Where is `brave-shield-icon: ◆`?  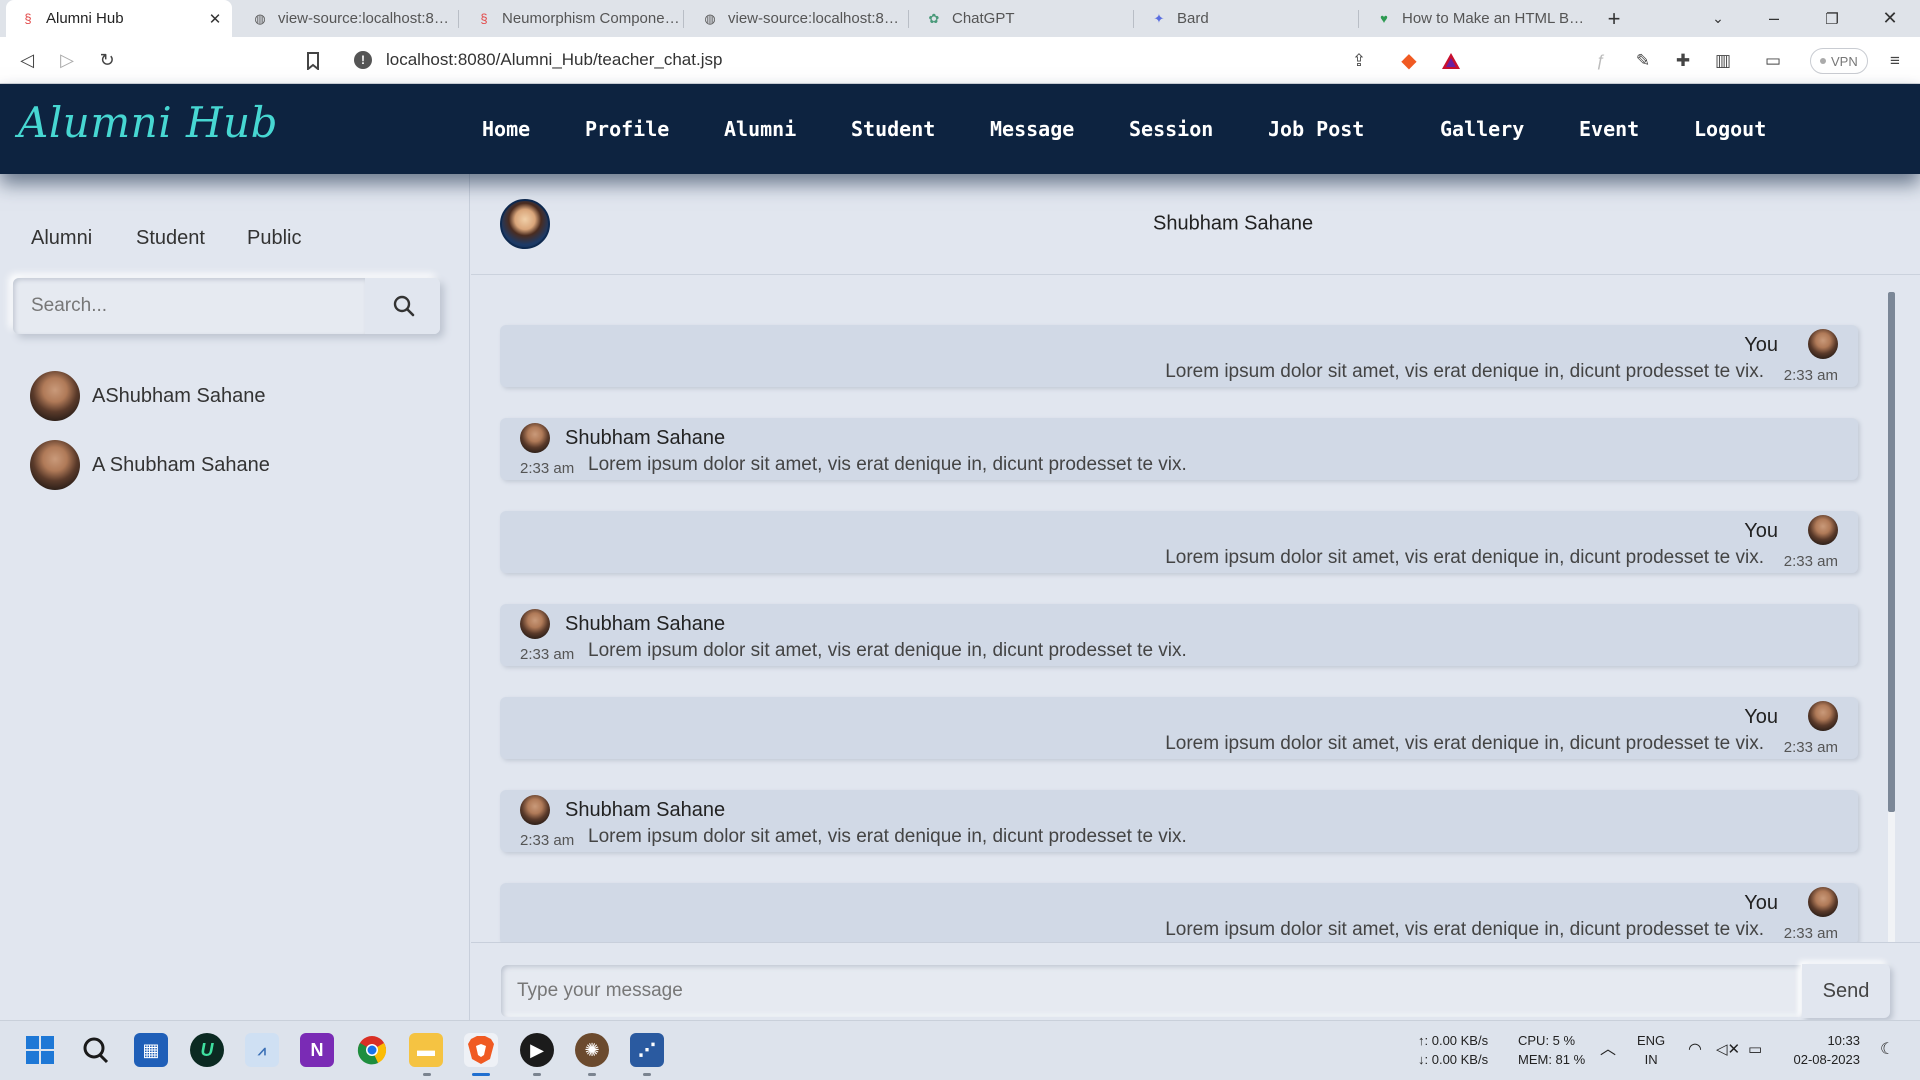
brave-shield-icon: ◆ is located at coordinates (1409, 60).